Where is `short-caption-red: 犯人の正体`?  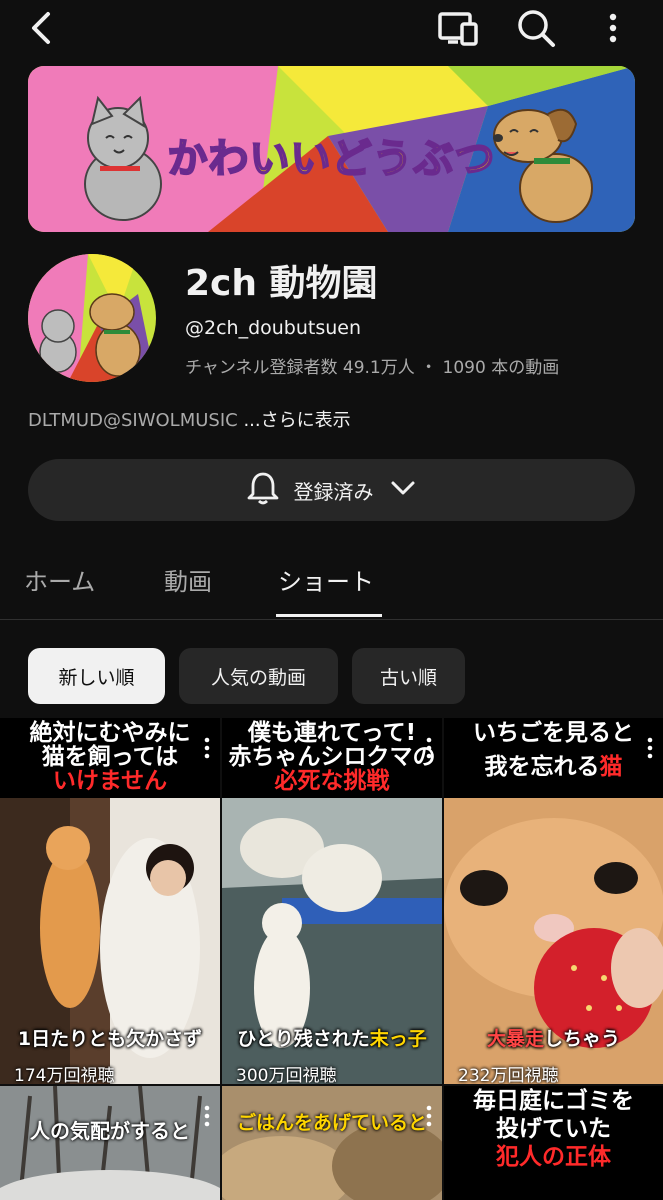
short-caption-red: 犯人の正体 is located at coordinates (553, 1157).